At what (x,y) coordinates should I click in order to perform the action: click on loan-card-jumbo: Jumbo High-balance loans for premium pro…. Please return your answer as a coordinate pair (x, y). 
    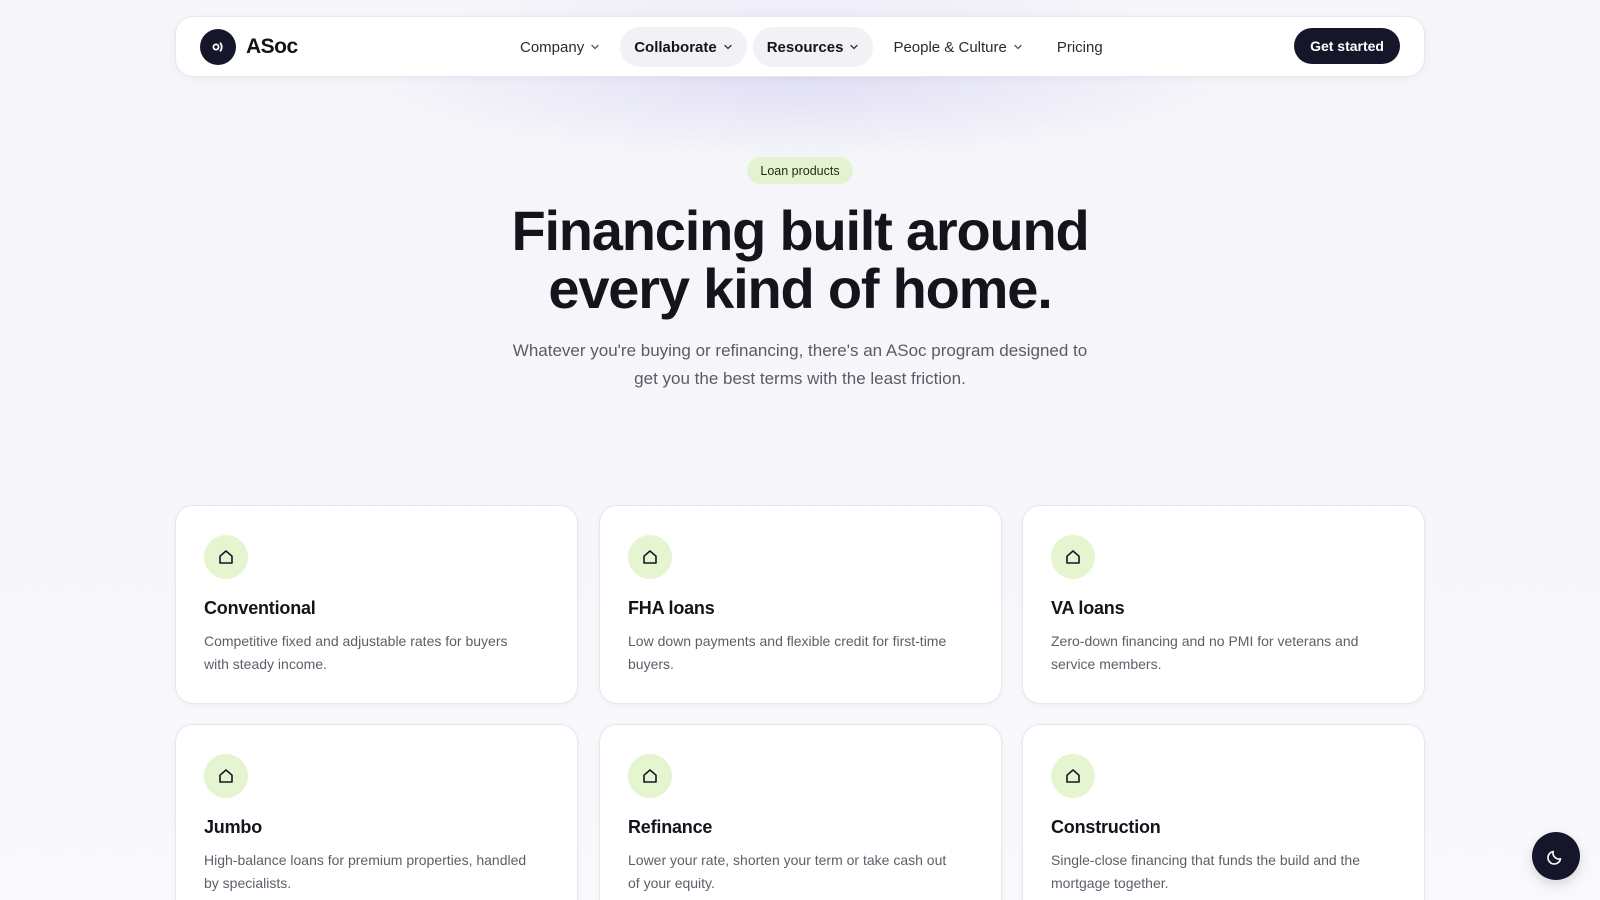
    Looking at the image, I should click on (376, 812).